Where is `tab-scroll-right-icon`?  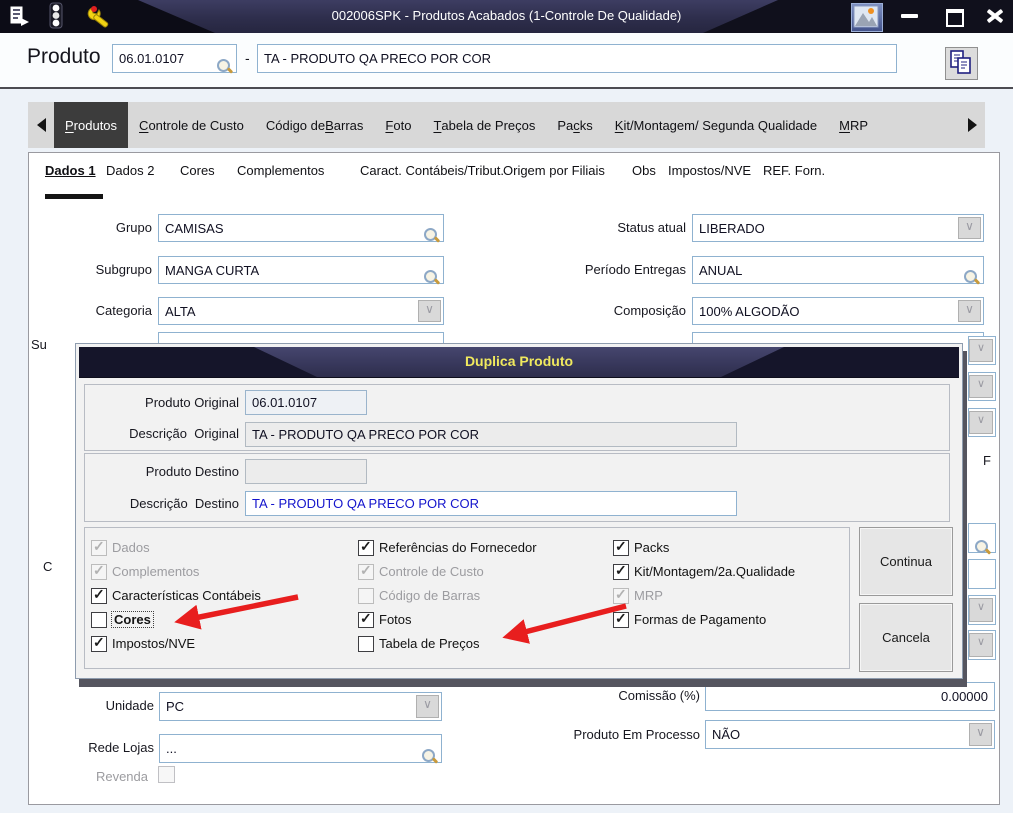 tab-scroll-right-icon is located at coordinates (972, 125).